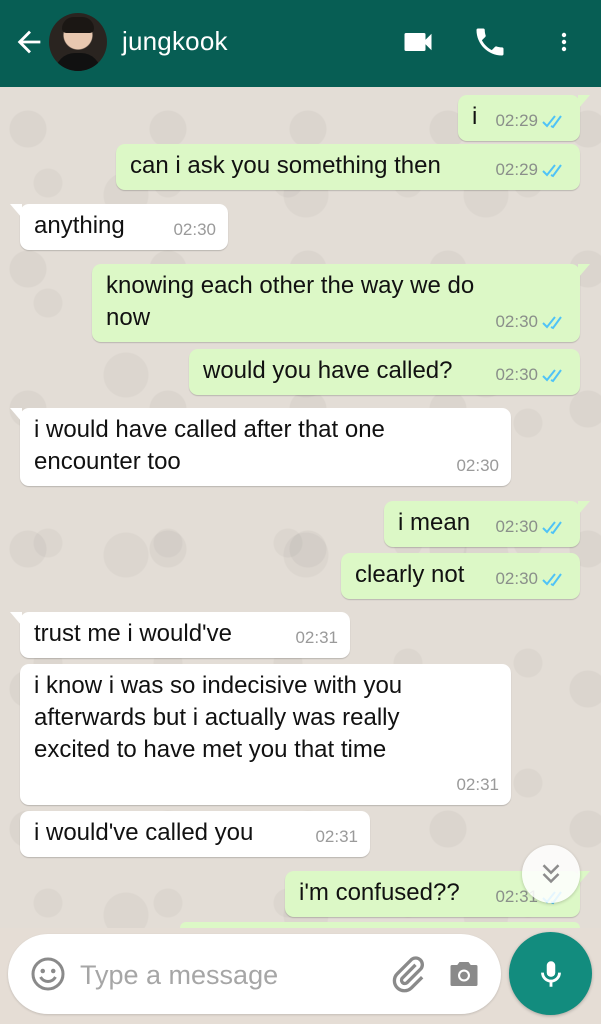  What do you see at coordinates (475, 116) in the screenshot?
I see `message-text: i` at bounding box center [475, 116].